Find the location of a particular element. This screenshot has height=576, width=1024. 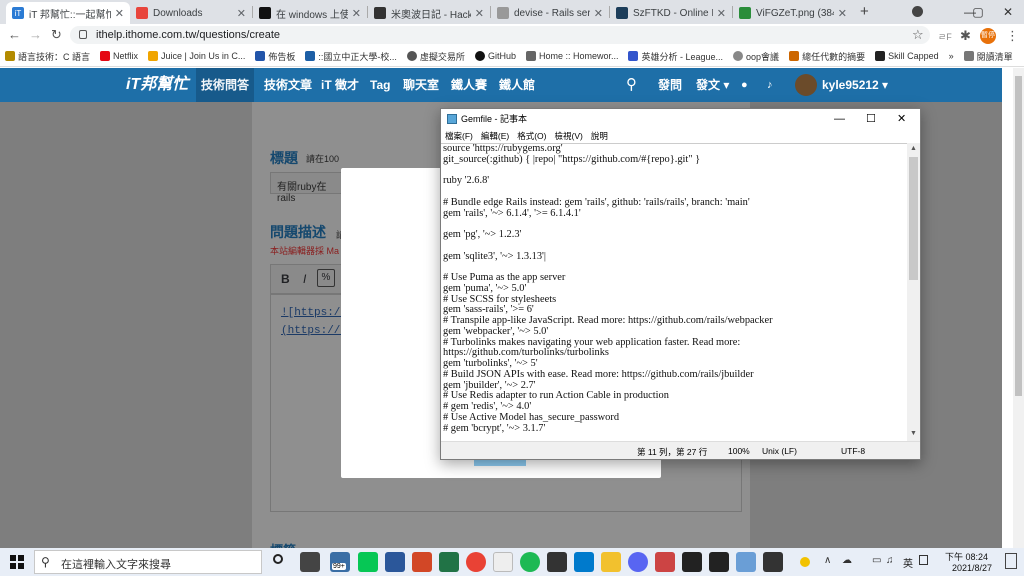

typora-icon is located at coordinates (503, 562).